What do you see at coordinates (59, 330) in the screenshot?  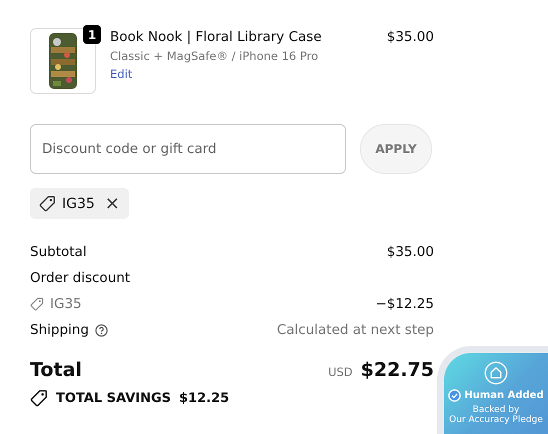 I see `shipping-label: Shipping` at bounding box center [59, 330].